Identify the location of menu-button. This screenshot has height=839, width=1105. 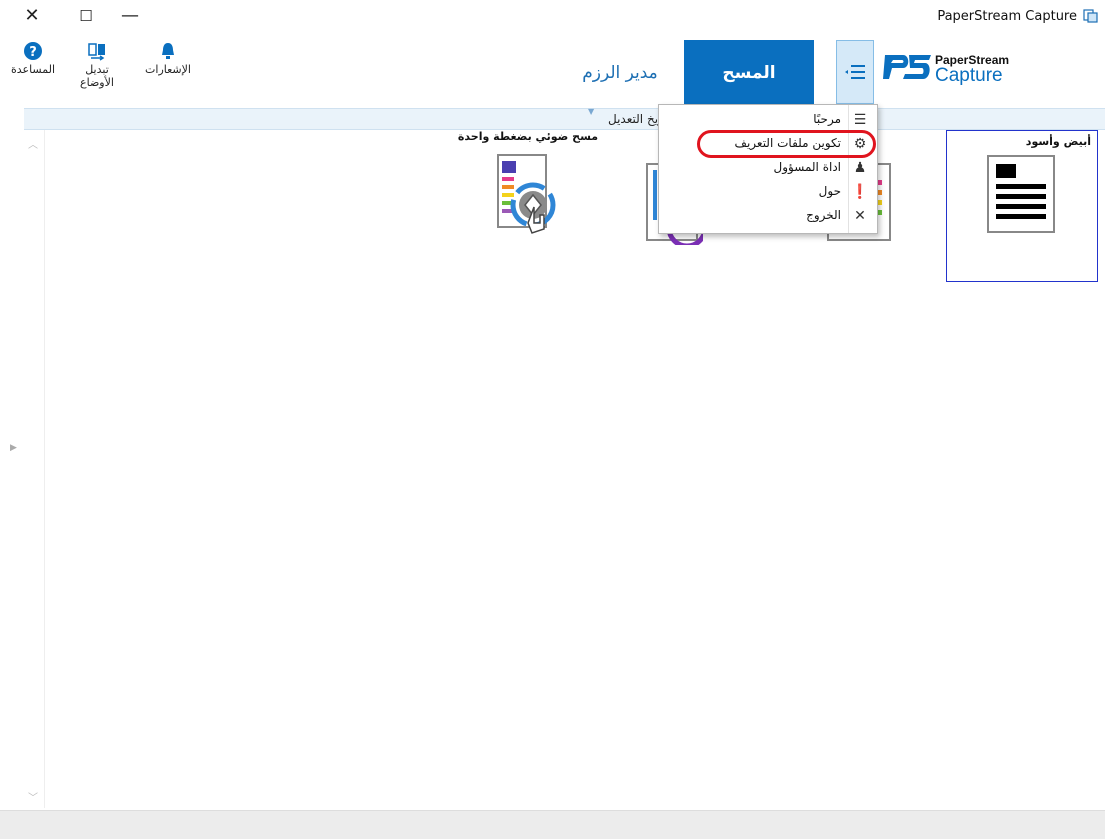
(855, 72).